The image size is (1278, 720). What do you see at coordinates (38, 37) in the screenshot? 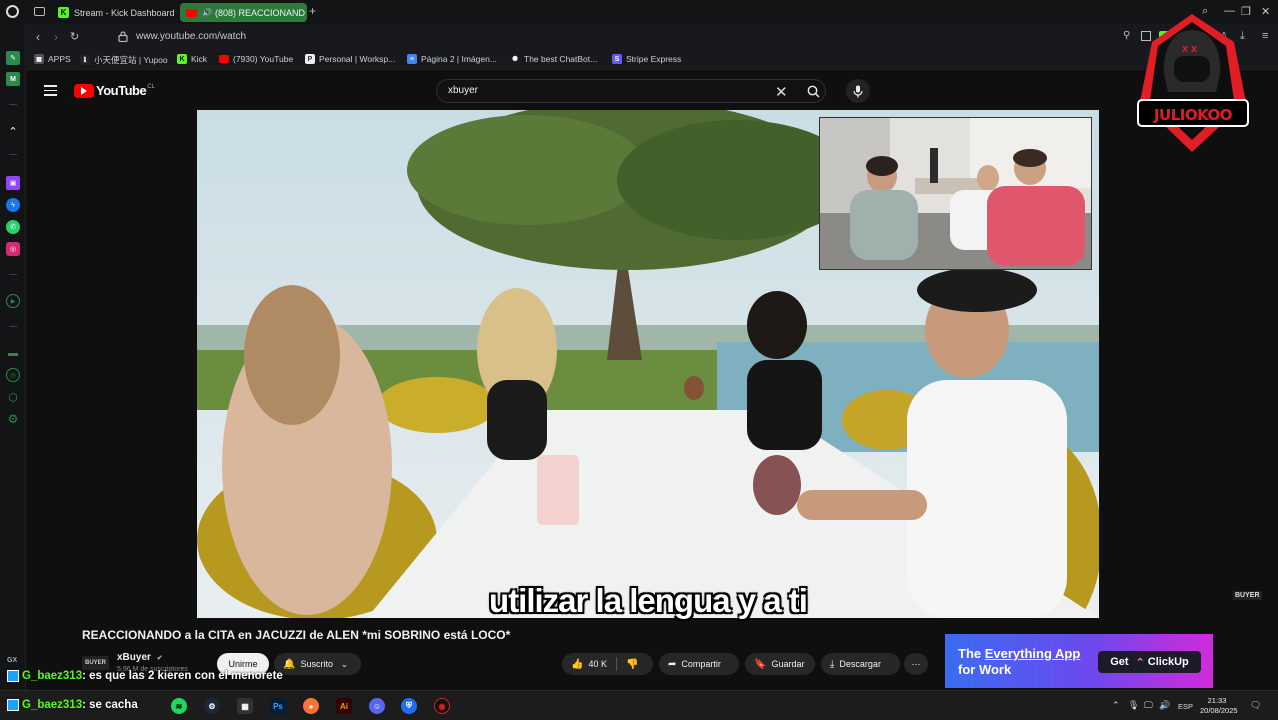
I see `back-button: ‹` at bounding box center [38, 37].